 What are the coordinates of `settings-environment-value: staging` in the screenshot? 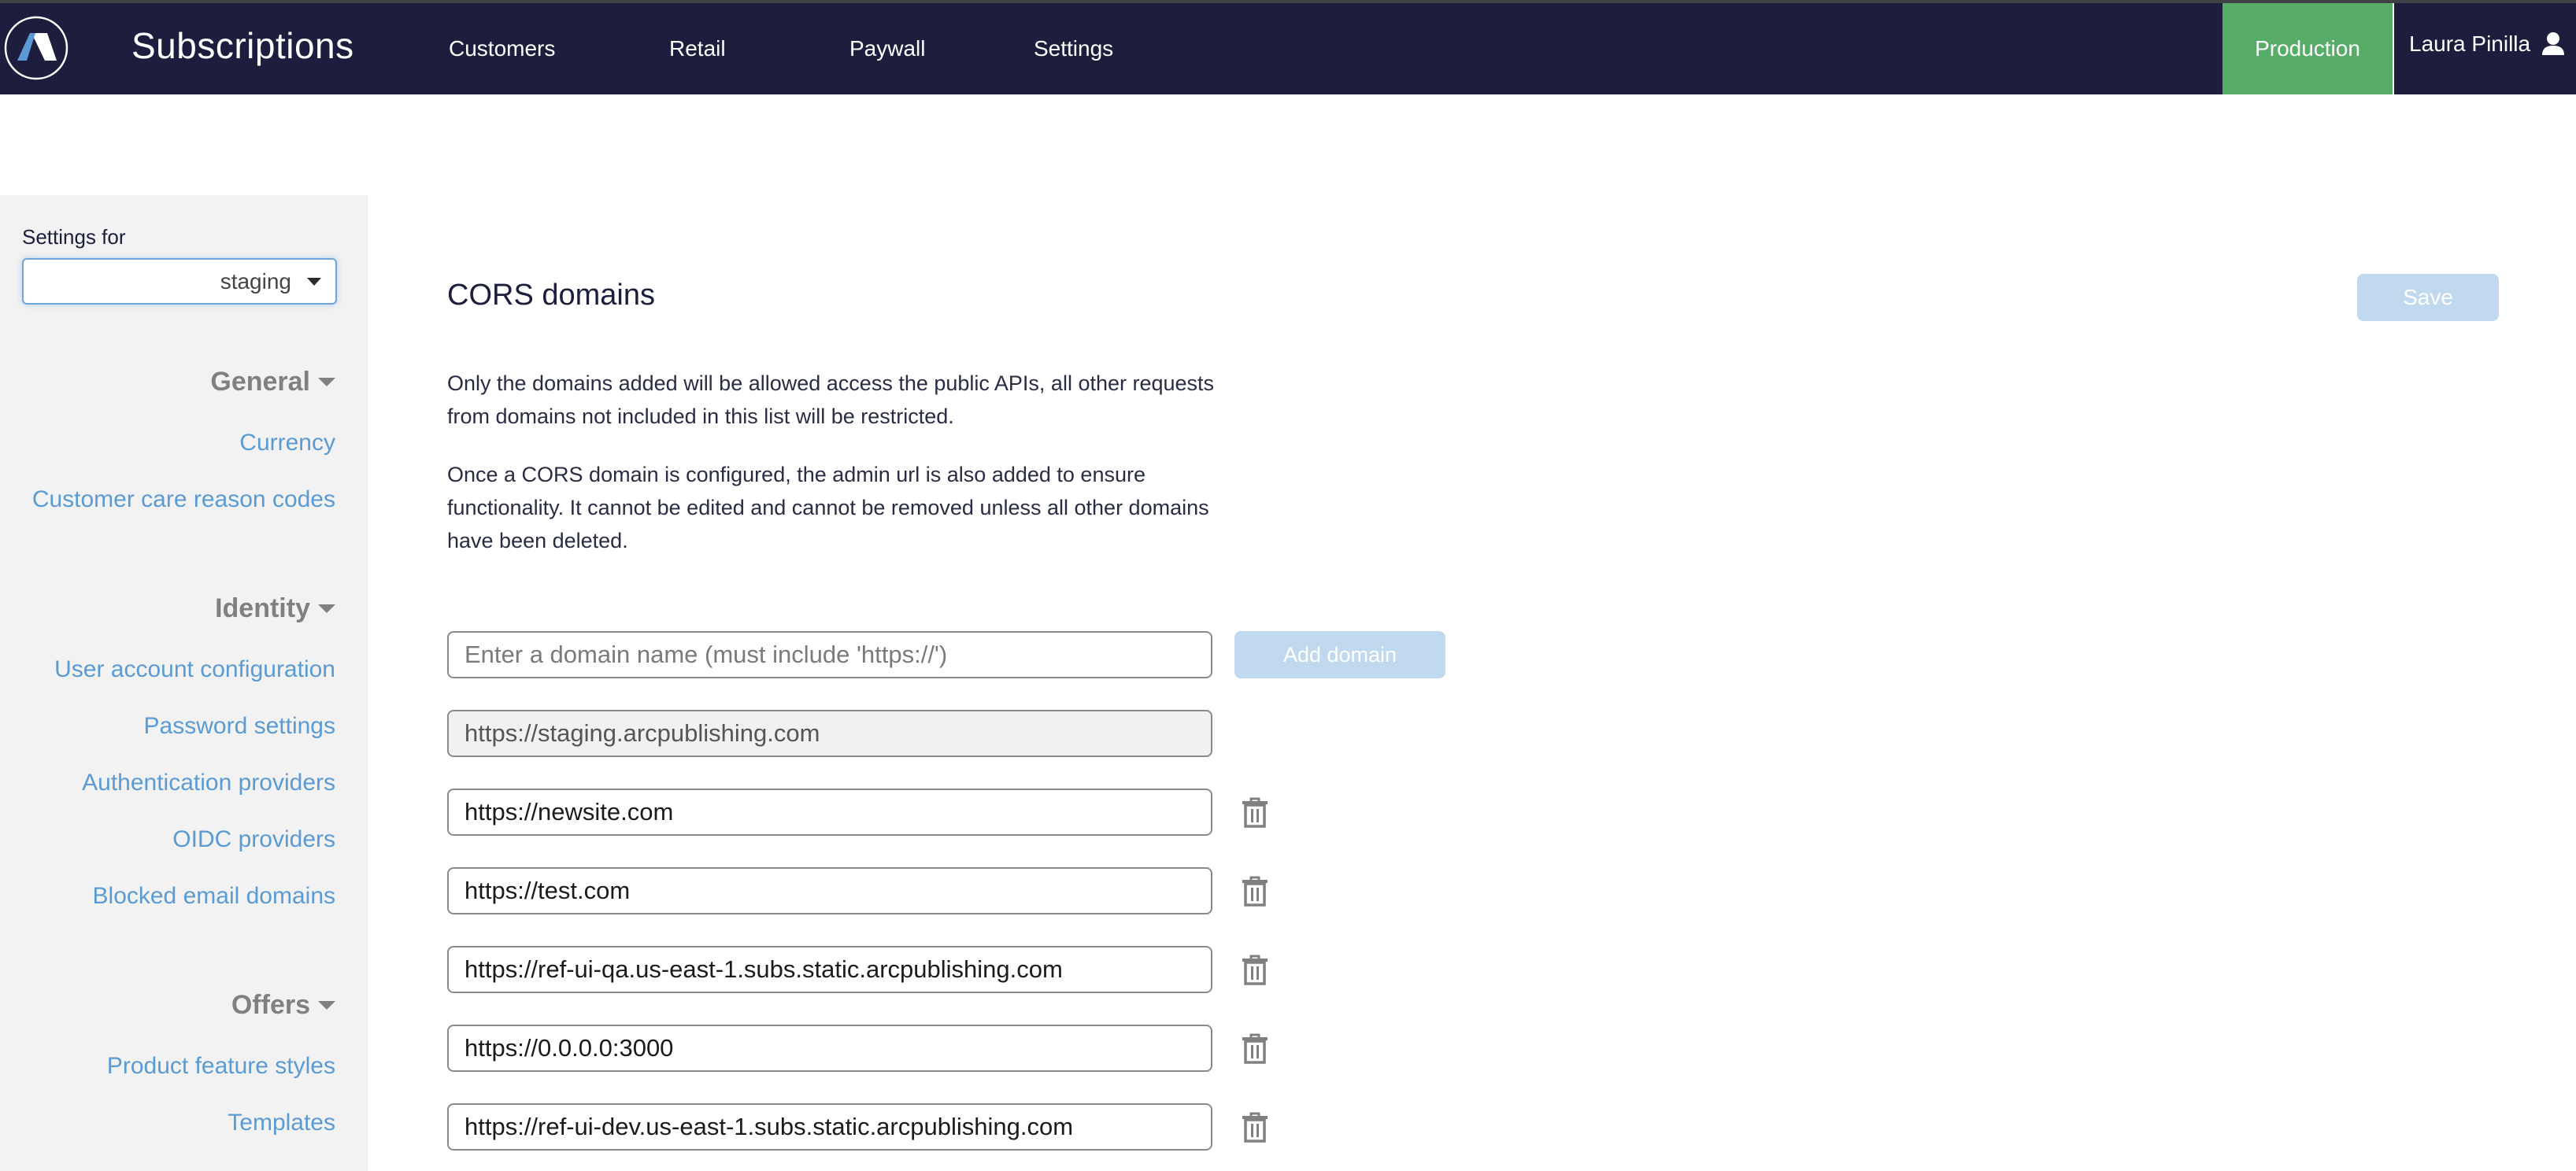 It's located at (255, 281).